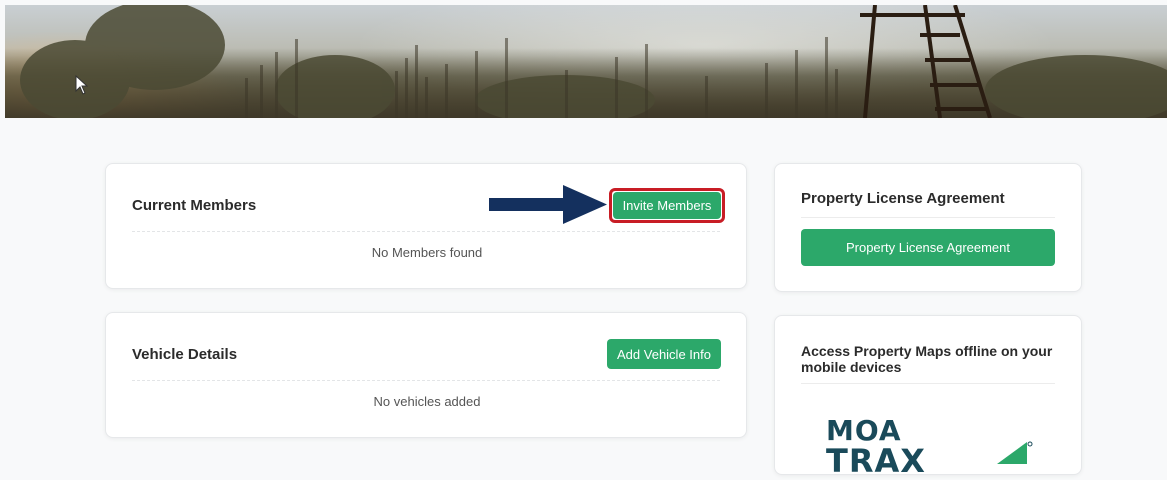 The image size is (1167, 480). I want to click on annotation-arrow-icon, so click(548, 204).